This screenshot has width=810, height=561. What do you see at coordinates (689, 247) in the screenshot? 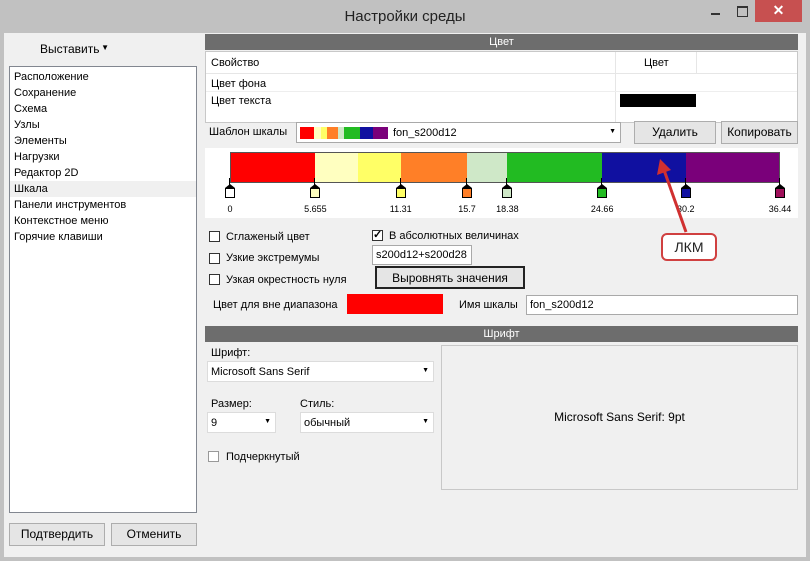
I see `lmb-annotation: ЛКМ` at bounding box center [689, 247].